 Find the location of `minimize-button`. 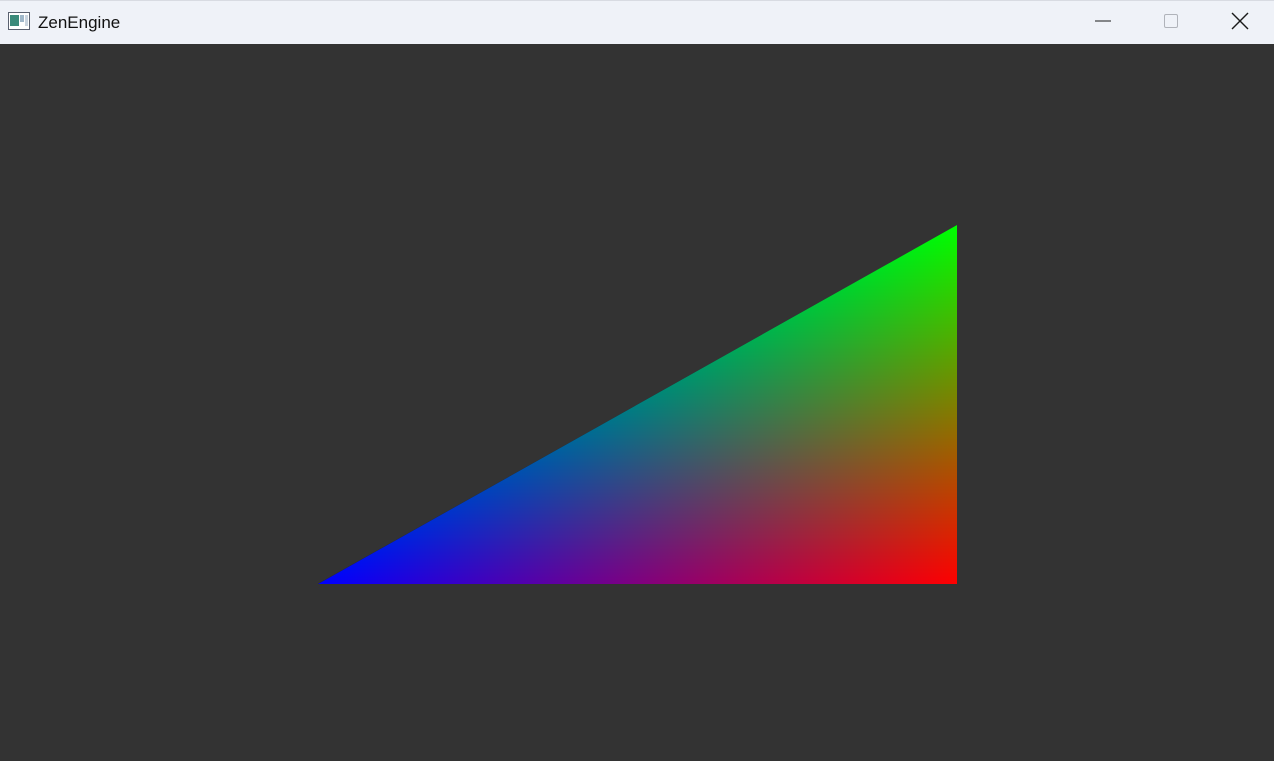

minimize-button is located at coordinates (1103, 23).